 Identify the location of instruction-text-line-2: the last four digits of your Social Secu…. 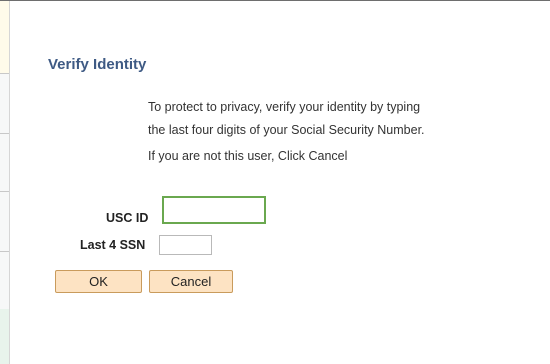
(286, 130).